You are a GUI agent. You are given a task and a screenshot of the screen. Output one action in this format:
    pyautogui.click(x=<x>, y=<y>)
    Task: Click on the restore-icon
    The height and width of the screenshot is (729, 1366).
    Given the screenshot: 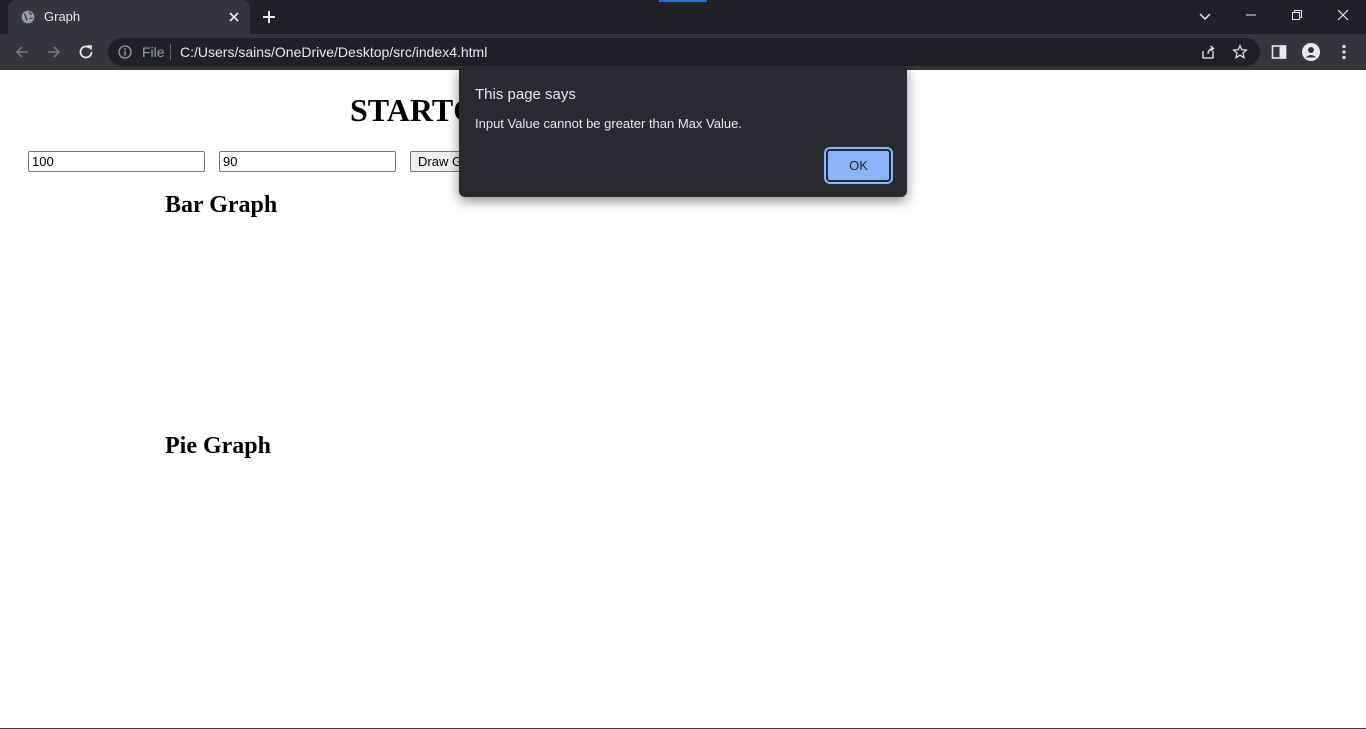 What is the action you would take?
    pyautogui.click(x=1297, y=15)
    